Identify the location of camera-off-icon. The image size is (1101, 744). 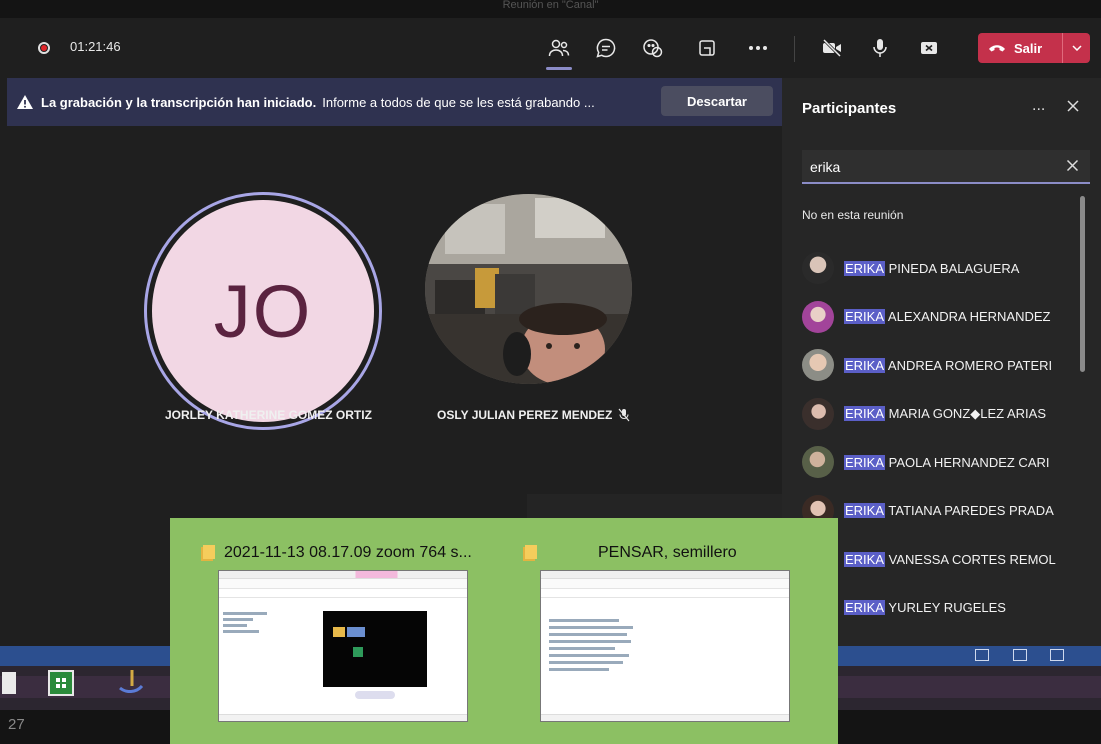
(832, 48).